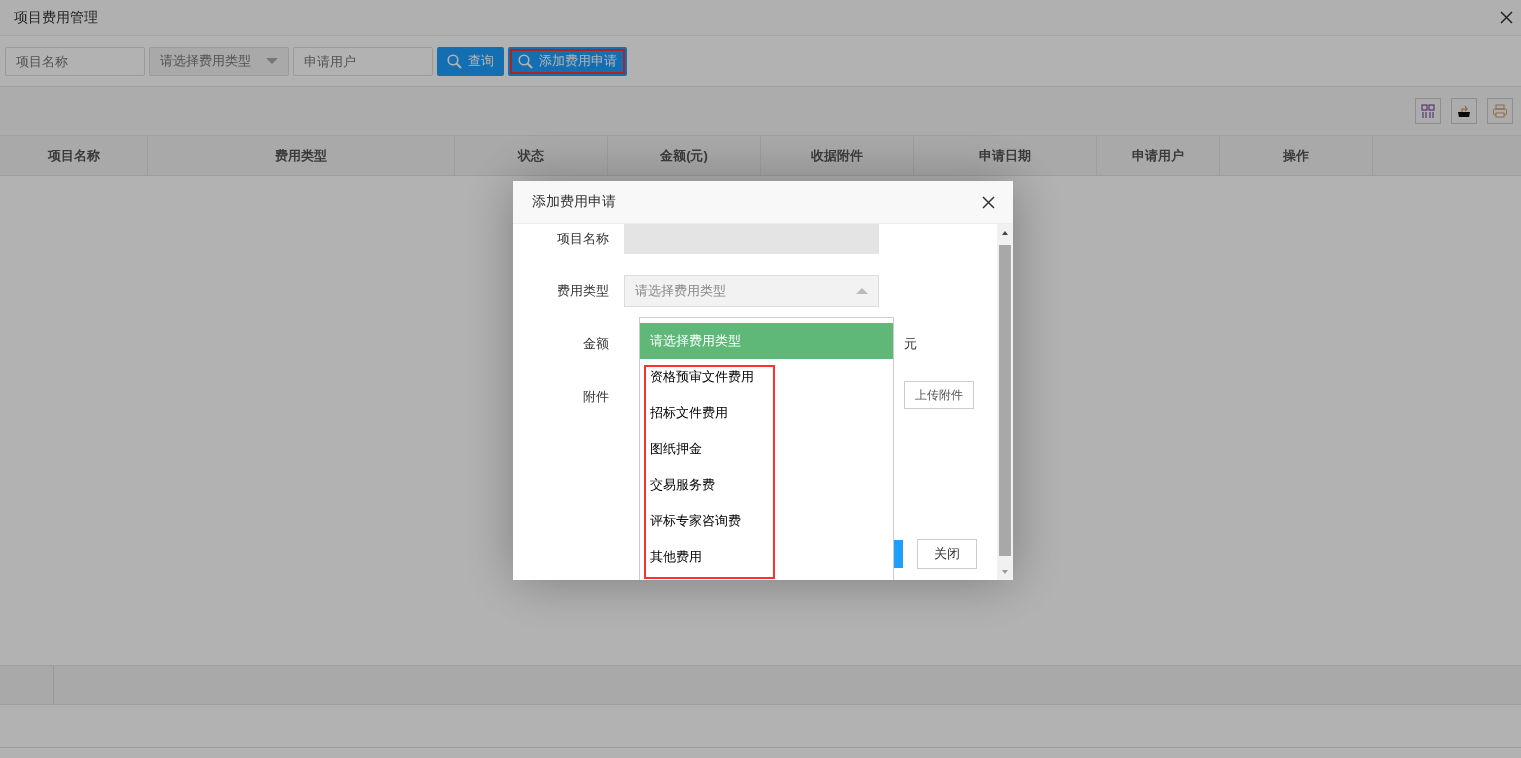  What do you see at coordinates (910, 344) in the screenshot?
I see `unit-label: 元` at bounding box center [910, 344].